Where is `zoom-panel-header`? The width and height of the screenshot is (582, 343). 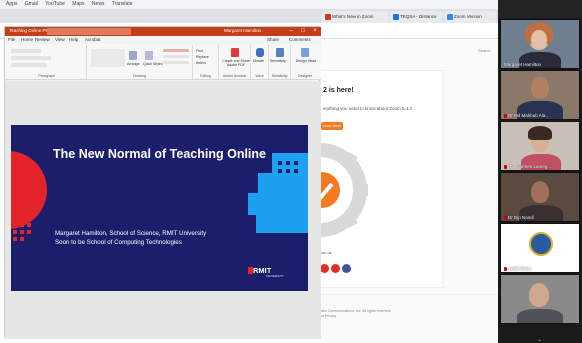 zoom-panel-header is located at coordinates (540, 9).